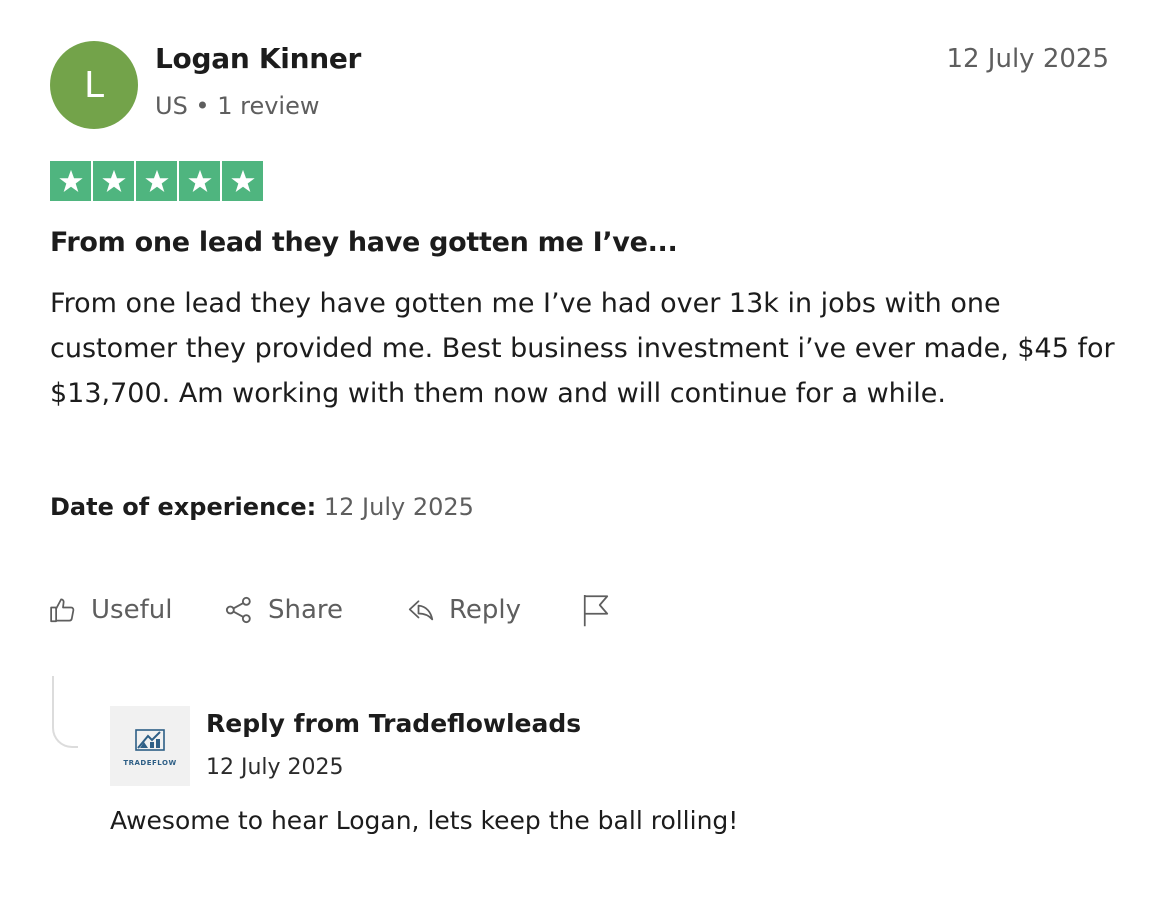 The height and width of the screenshot is (898, 1168). Describe the element at coordinates (237, 106) in the screenshot. I see `reviewer-meta: US • 1 review` at that location.